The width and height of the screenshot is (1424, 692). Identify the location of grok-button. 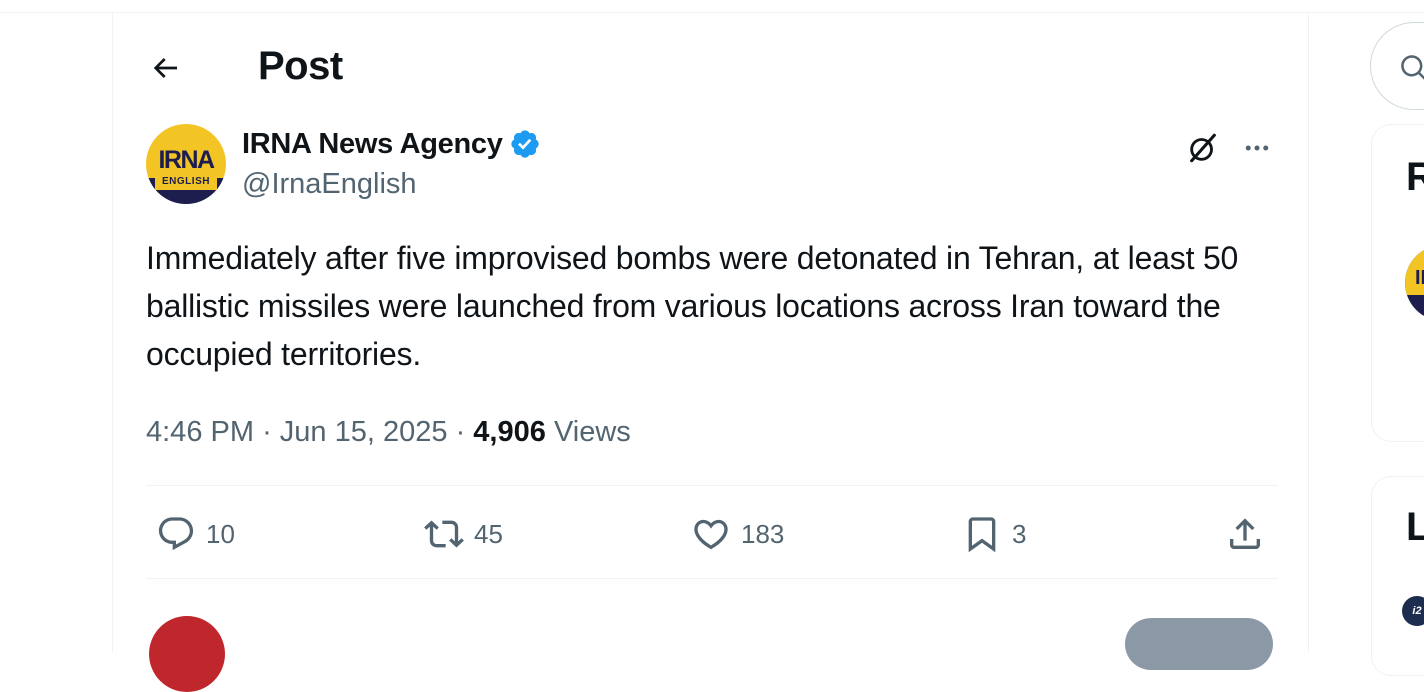
(1203, 148).